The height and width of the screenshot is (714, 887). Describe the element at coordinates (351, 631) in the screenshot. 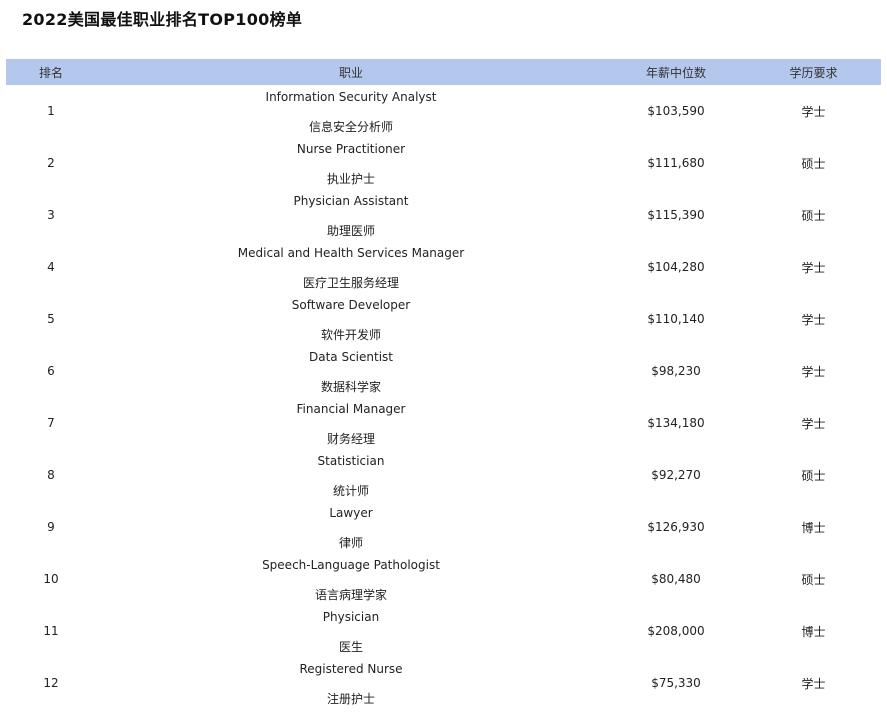

I see `cell-job: Physician 医生` at that location.